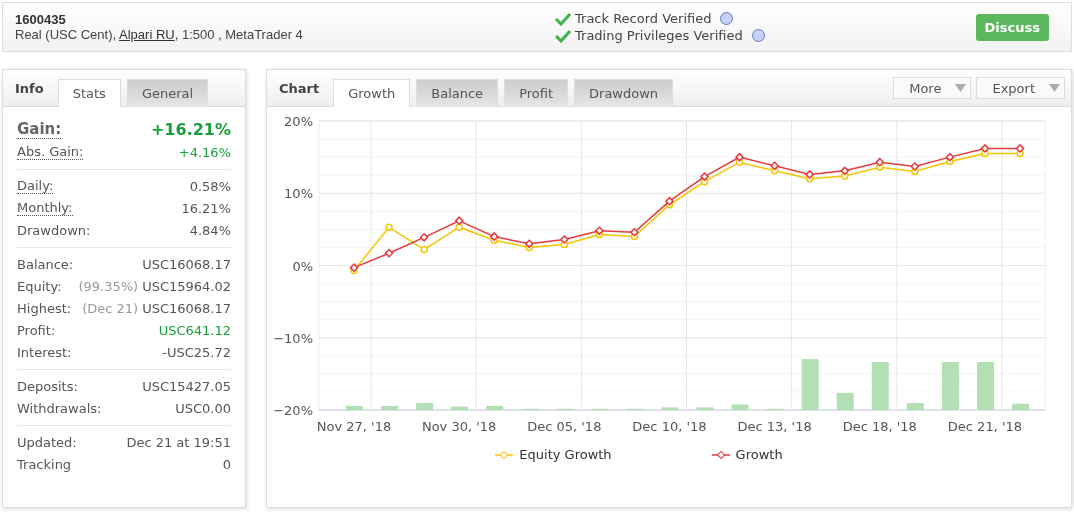 This screenshot has width=1074, height=518. I want to click on stat-value: 16.21%, so click(206, 208).